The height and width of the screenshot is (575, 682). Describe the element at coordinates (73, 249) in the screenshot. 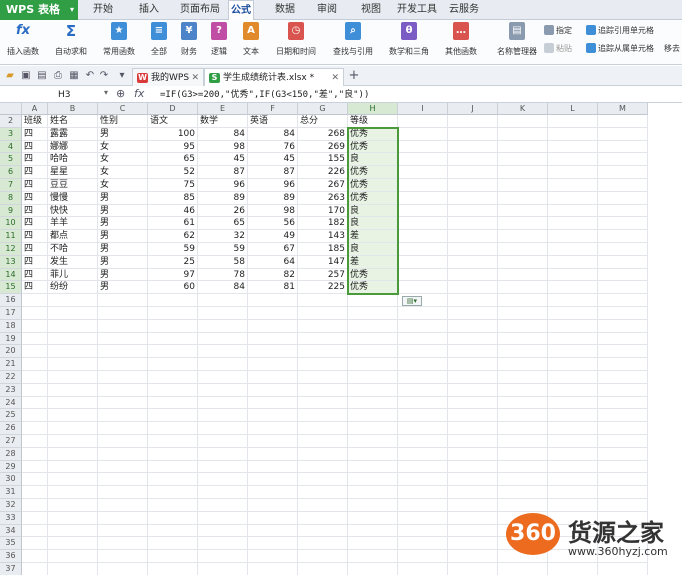

I see `table-cell: 不哈` at that location.